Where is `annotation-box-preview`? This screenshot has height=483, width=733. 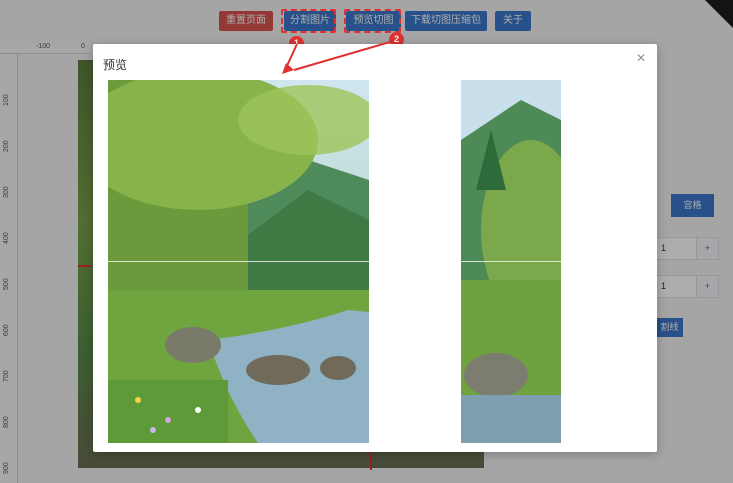
annotation-box-preview is located at coordinates (372, 21).